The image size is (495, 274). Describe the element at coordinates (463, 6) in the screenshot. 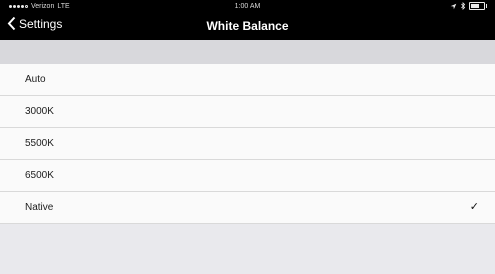

I see `bluetooth-icon` at that location.